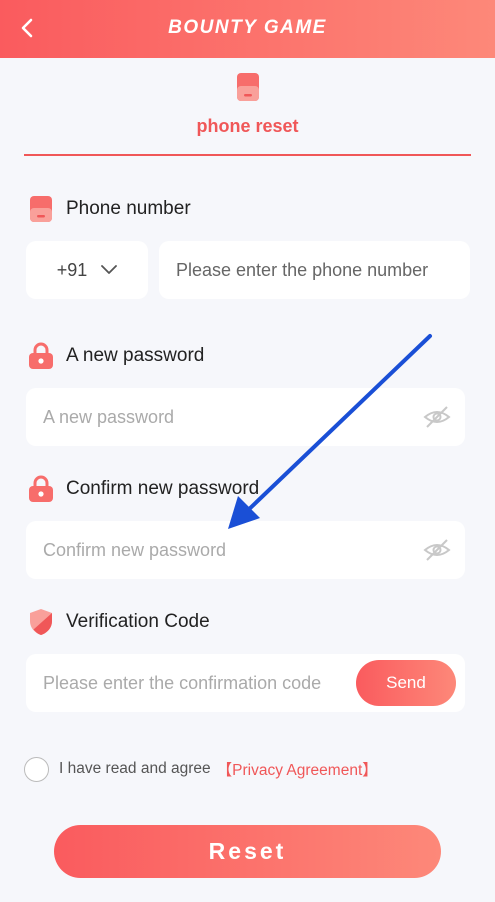  I want to click on phone-field, so click(314, 270).